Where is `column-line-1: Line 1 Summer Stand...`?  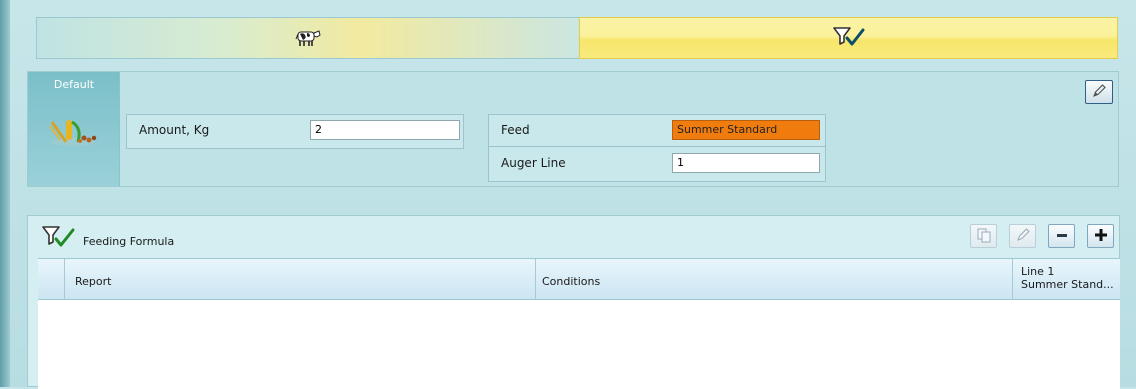
column-line-1: Line 1 Summer Stand... is located at coordinates (1066, 279).